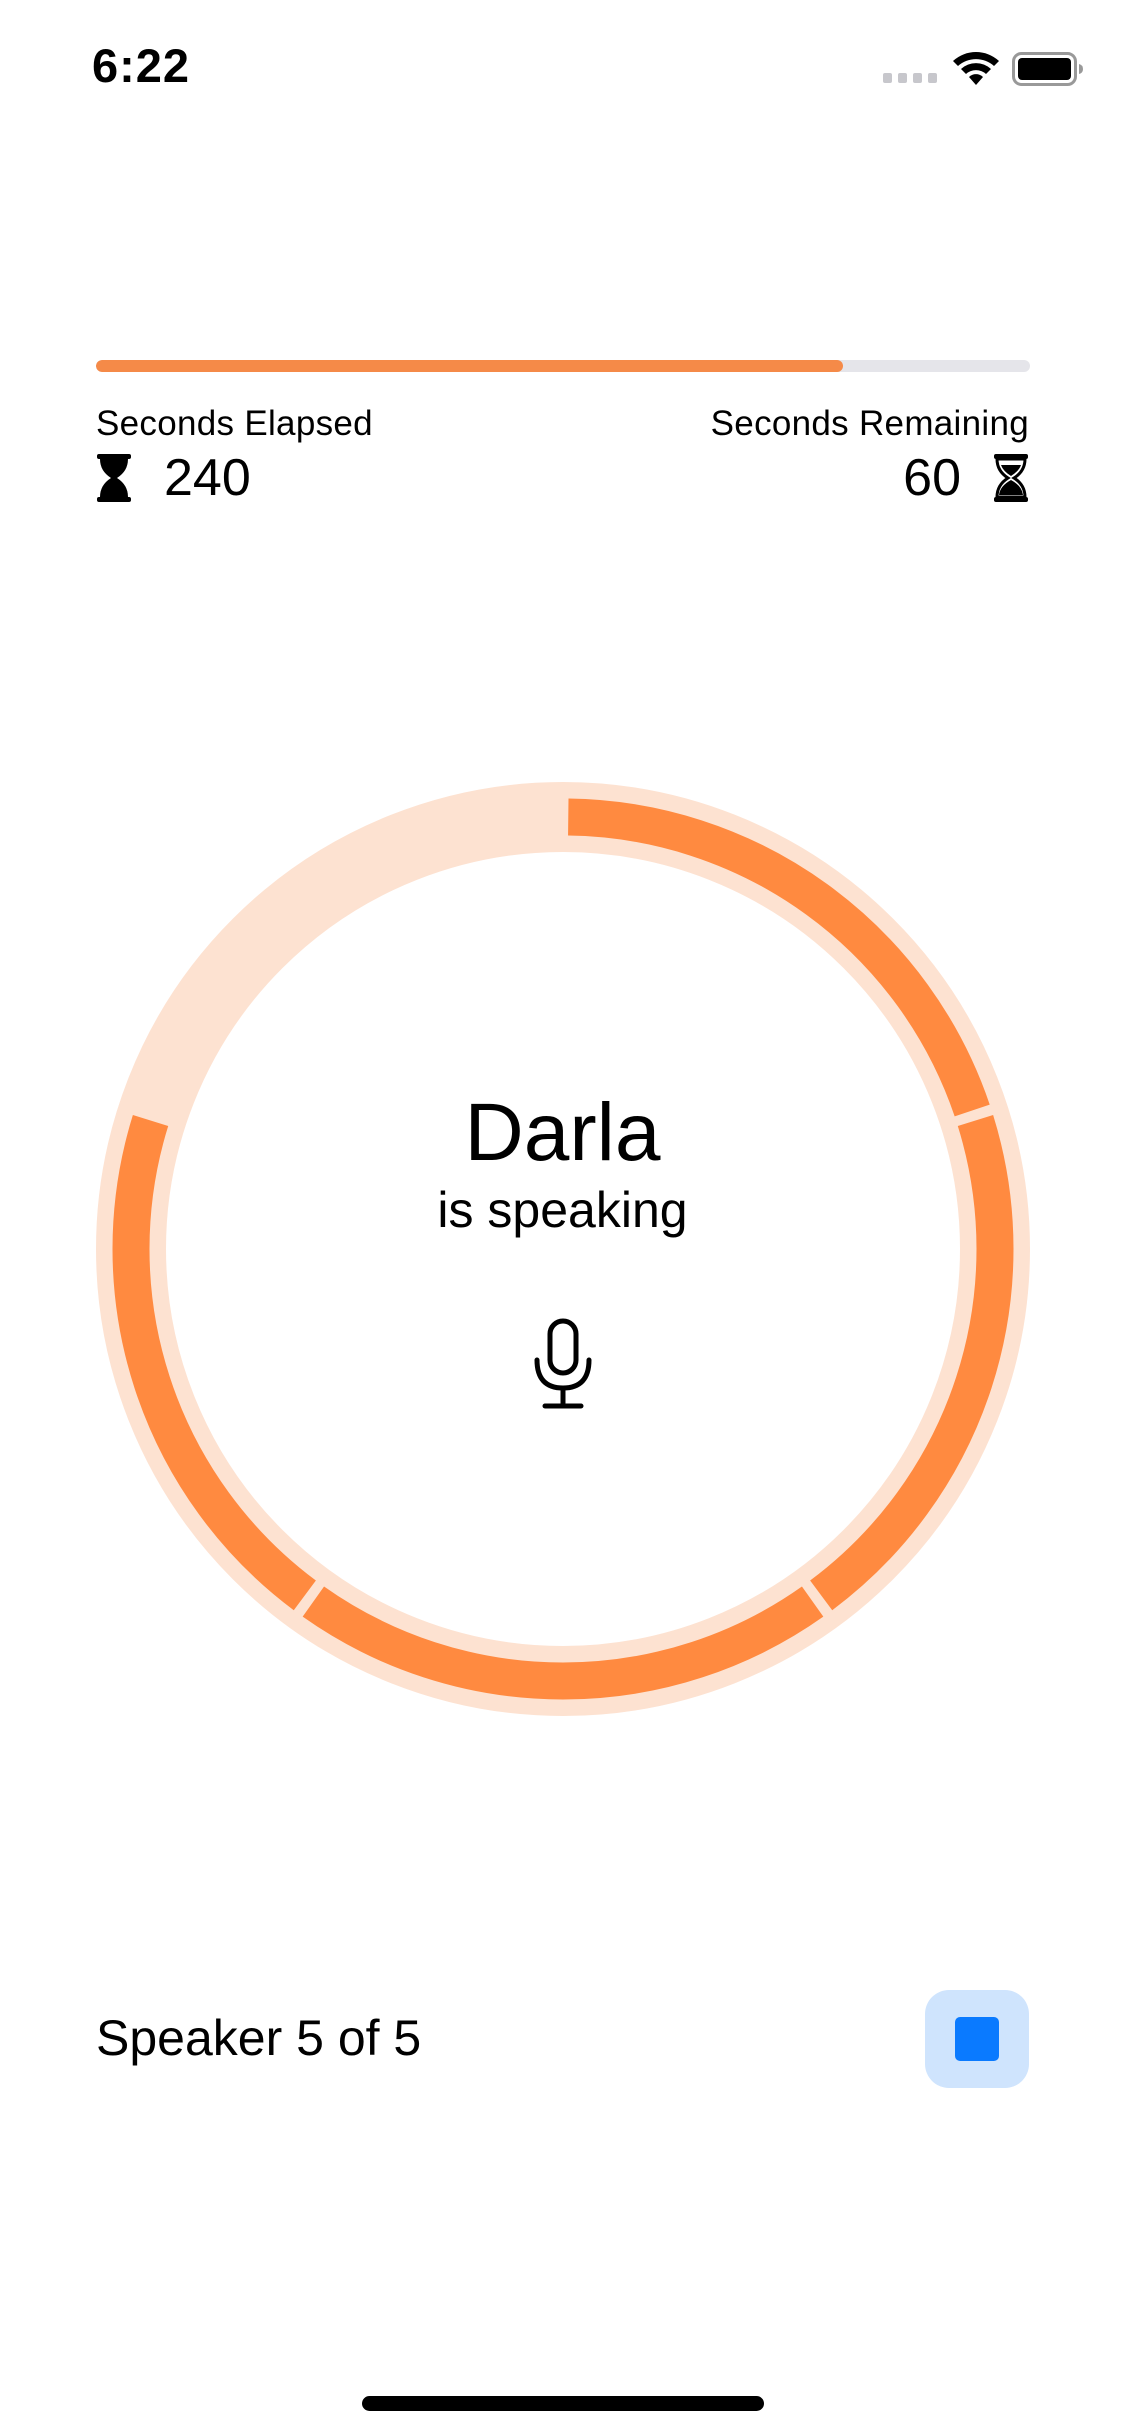  What do you see at coordinates (259, 2038) in the screenshot?
I see `speaker-count-label: Speaker 5 of 5` at bounding box center [259, 2038].